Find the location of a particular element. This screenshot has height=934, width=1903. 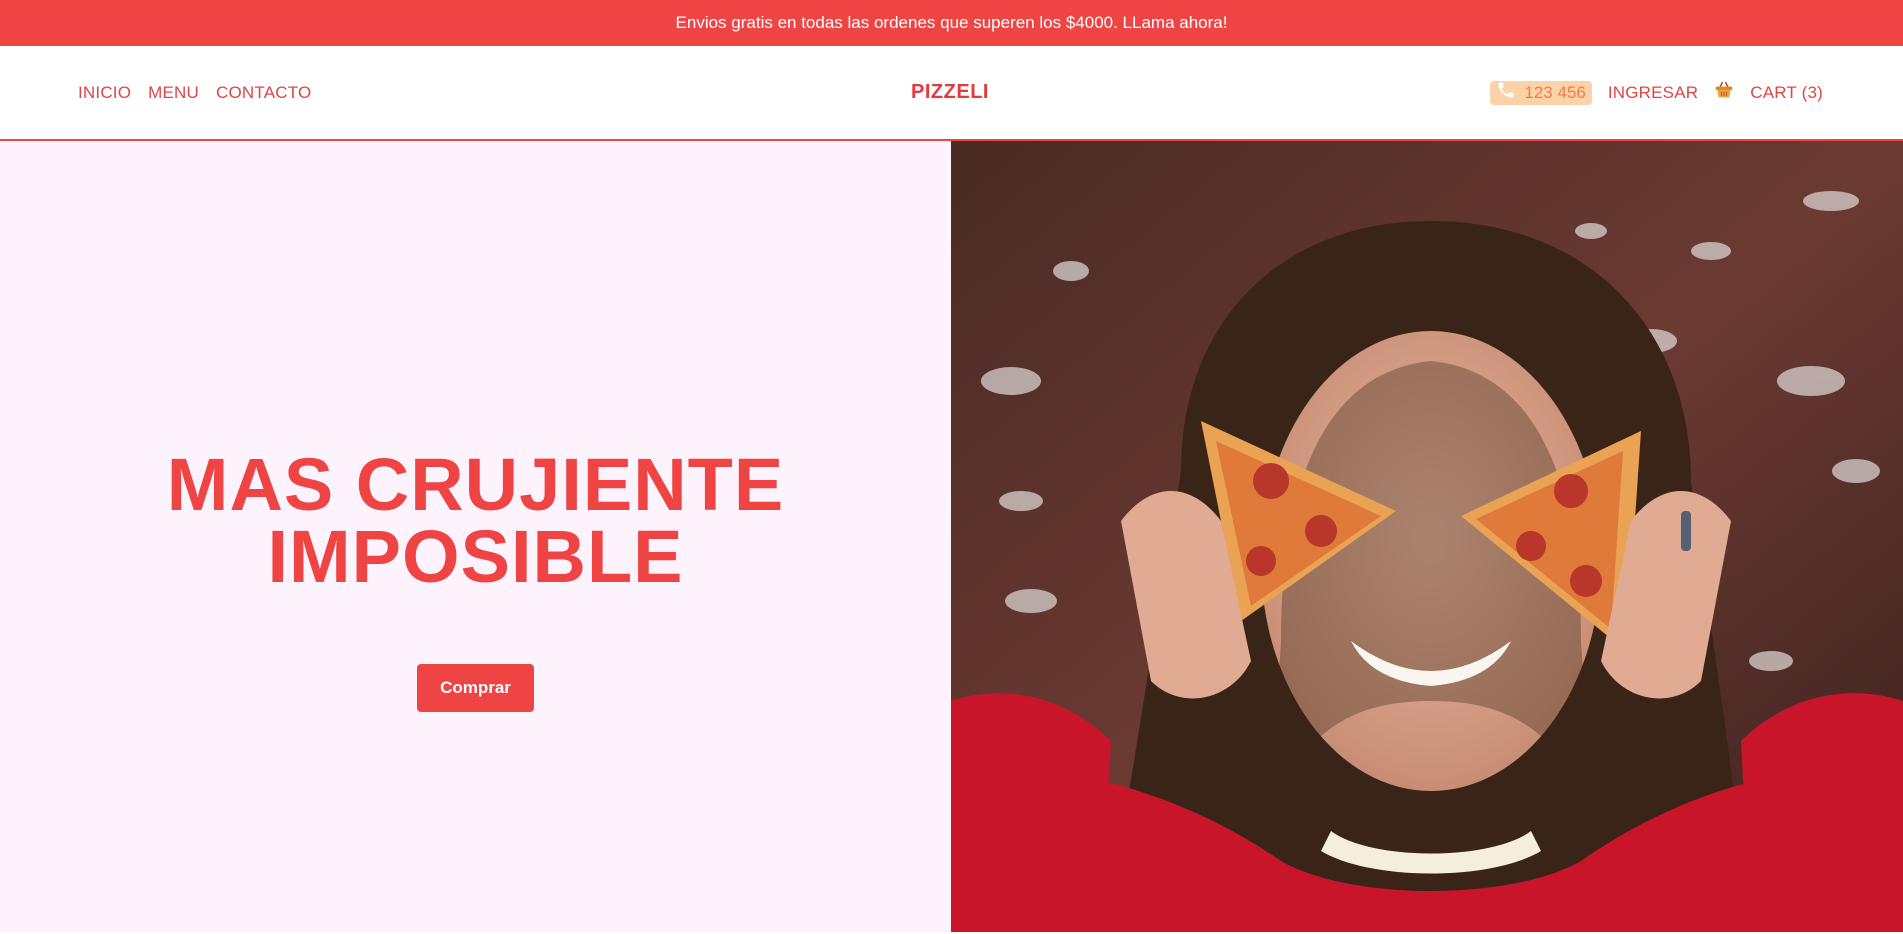

basket-icon is located at coordinates (1724, 92).